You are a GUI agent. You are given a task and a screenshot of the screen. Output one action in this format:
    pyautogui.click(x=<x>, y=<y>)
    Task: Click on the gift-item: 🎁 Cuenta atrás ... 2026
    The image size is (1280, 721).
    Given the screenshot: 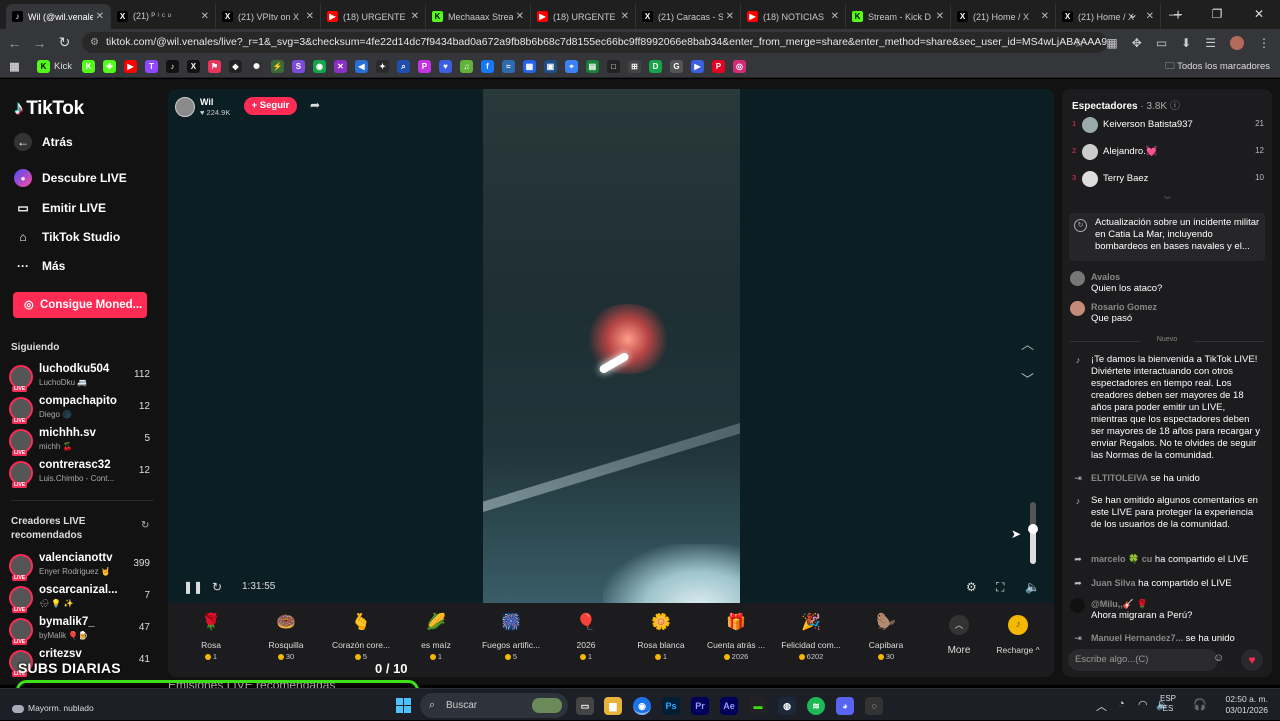 What is the action you would take?
    pyautogui.click(x=736, y=639)
    